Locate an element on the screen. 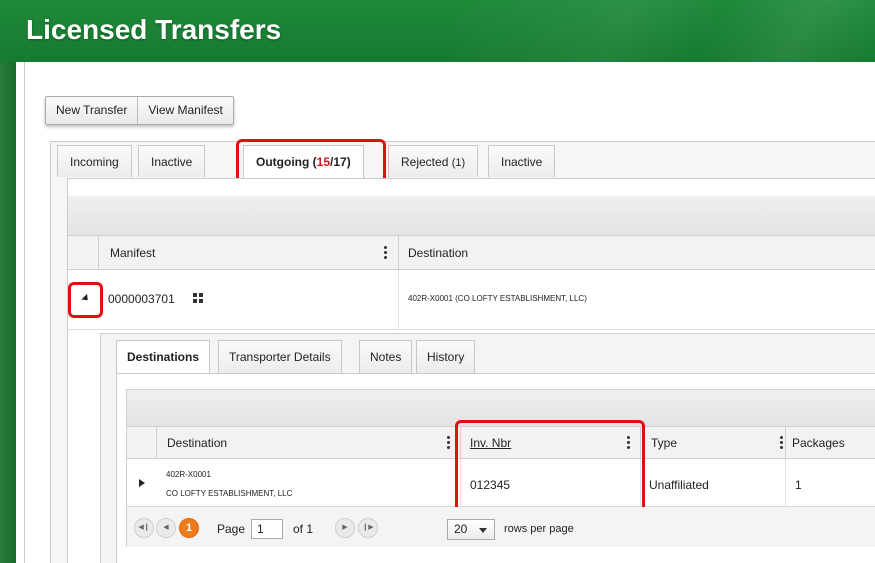 This screenshot has width=875, height=563. type-value: Unaffiliated is located at coordinates (679, 485).